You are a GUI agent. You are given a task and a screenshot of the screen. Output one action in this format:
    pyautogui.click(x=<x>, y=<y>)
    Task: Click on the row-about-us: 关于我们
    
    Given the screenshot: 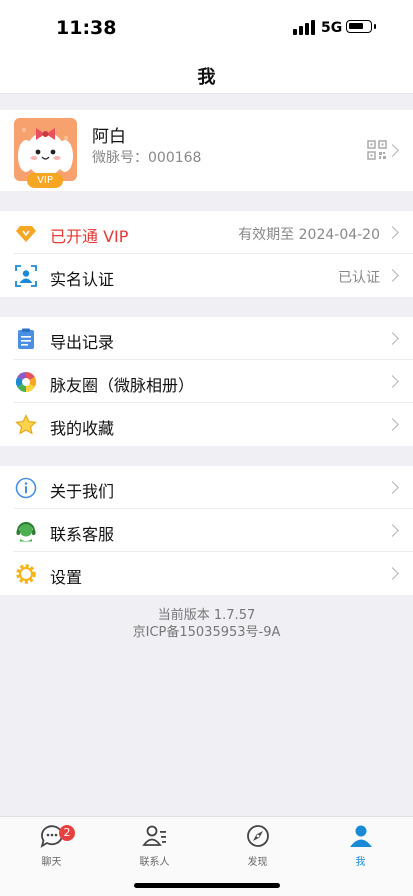 What is the action you would take?
    pyautogui.click(x=206, y=487)
    